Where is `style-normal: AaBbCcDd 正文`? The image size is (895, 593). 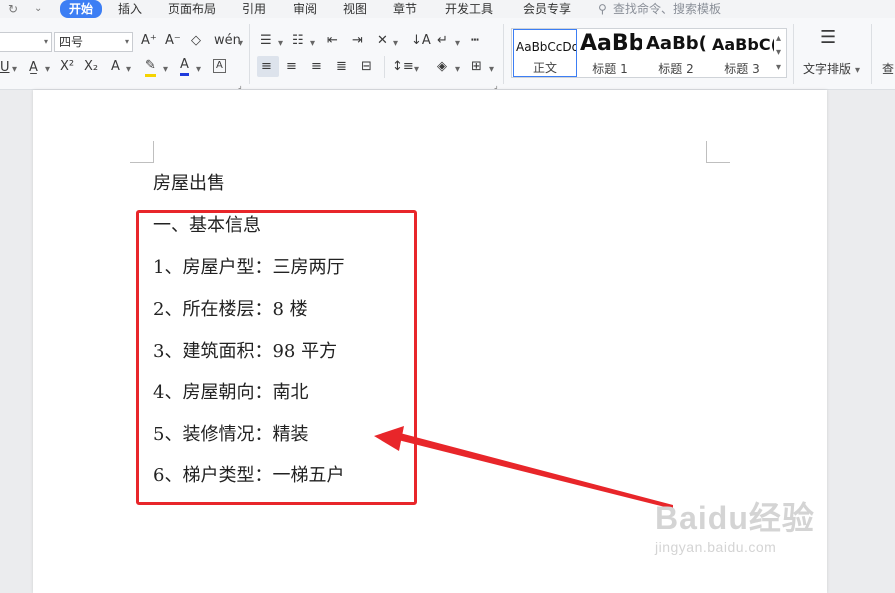
style-normal: AaBbCcDd 正文 is located at coordinates (545, 53).